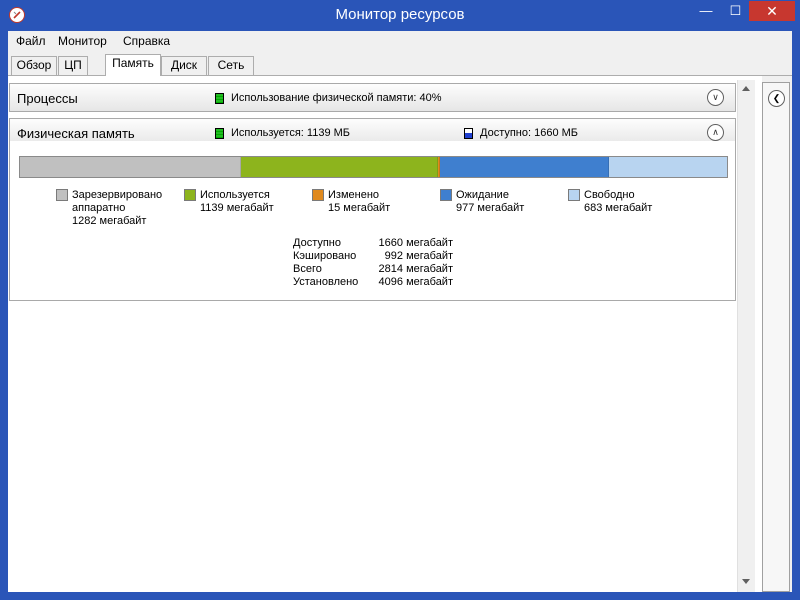 The width and height of the screenshot is (800, 600). I want to click on window-title: Монитор ресурсов, so click(400, 14).